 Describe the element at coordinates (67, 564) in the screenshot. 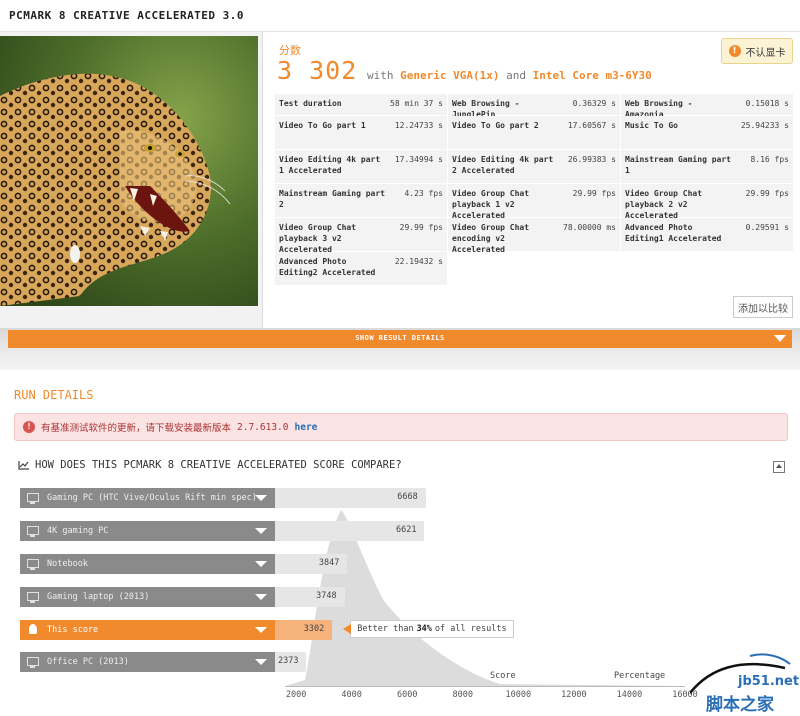

I see `bar-label-text: Notebook` at that location.